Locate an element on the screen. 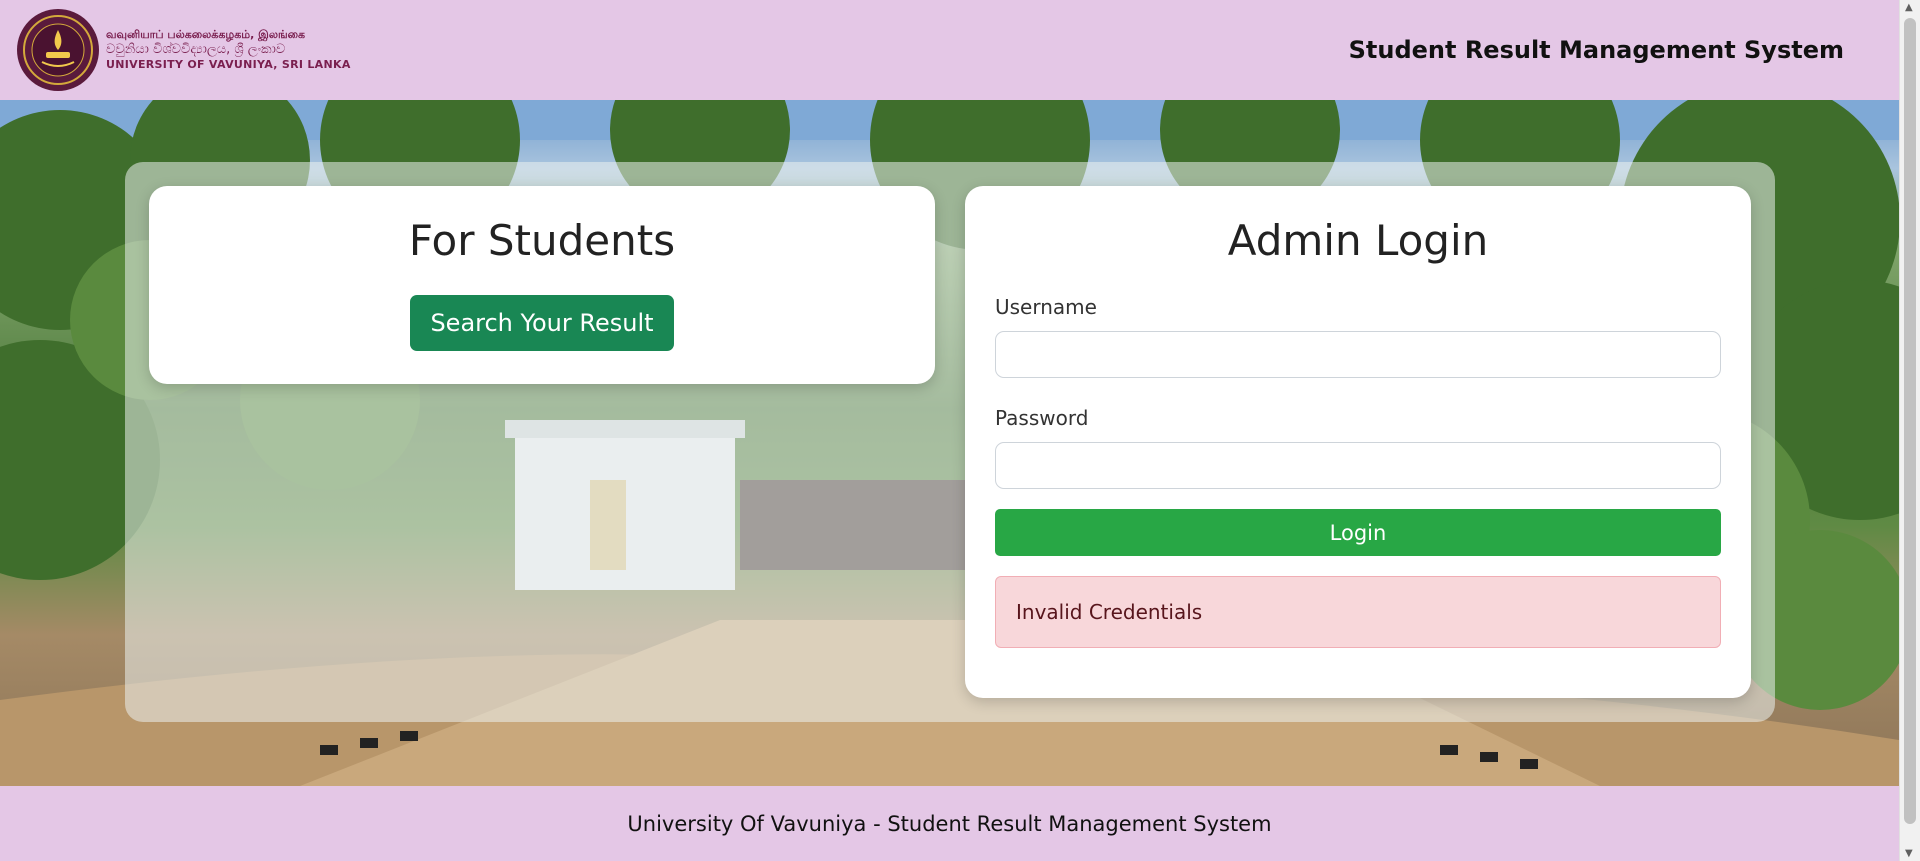 This screenshot has width=1920, height=861. university-seal-icon is located at coordinates (58, 50).